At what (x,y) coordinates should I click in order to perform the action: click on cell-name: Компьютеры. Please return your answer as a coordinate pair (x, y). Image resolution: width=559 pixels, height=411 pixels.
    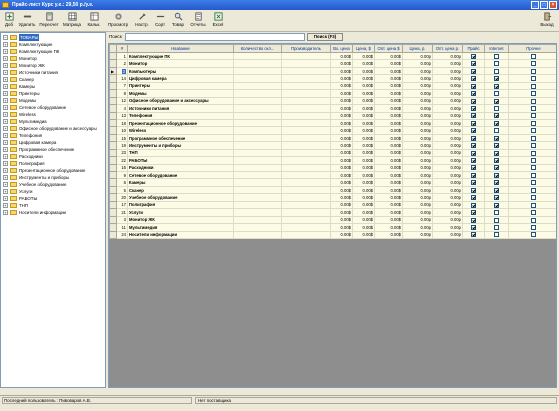
    Looking at the image, I should click on (180, 71).